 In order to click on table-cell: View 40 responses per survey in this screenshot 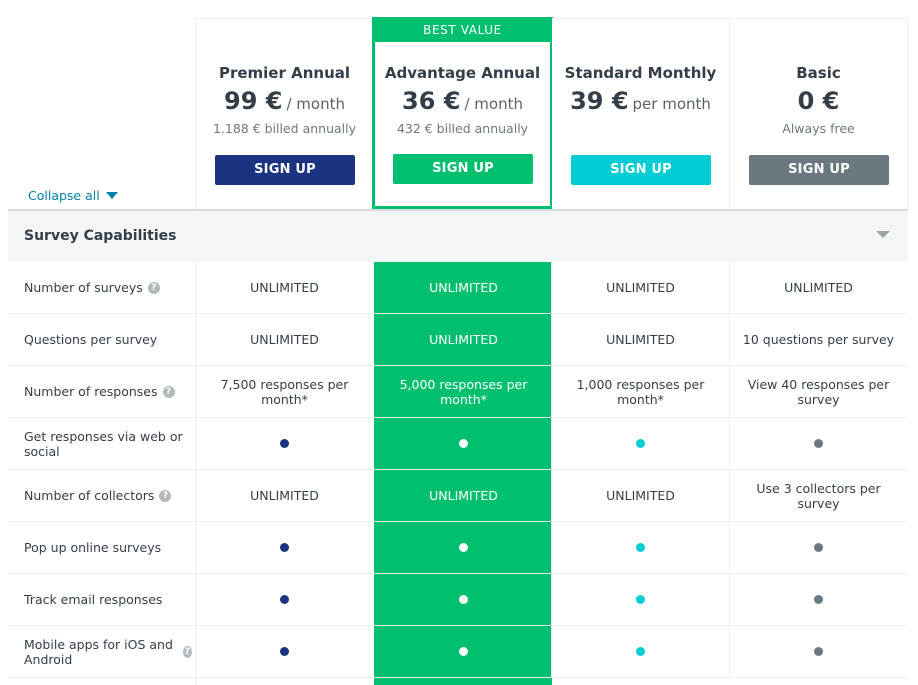, I will do `click(818, 391)`.